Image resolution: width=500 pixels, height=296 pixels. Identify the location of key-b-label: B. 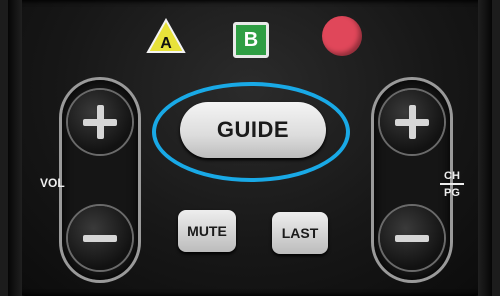
(251, 39).